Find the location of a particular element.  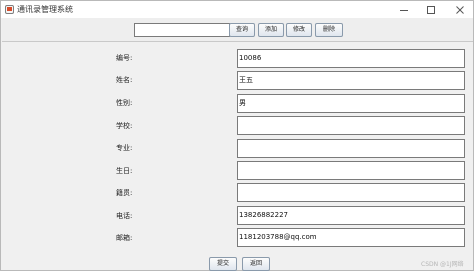

school-field is located at coordinates (351, 125).